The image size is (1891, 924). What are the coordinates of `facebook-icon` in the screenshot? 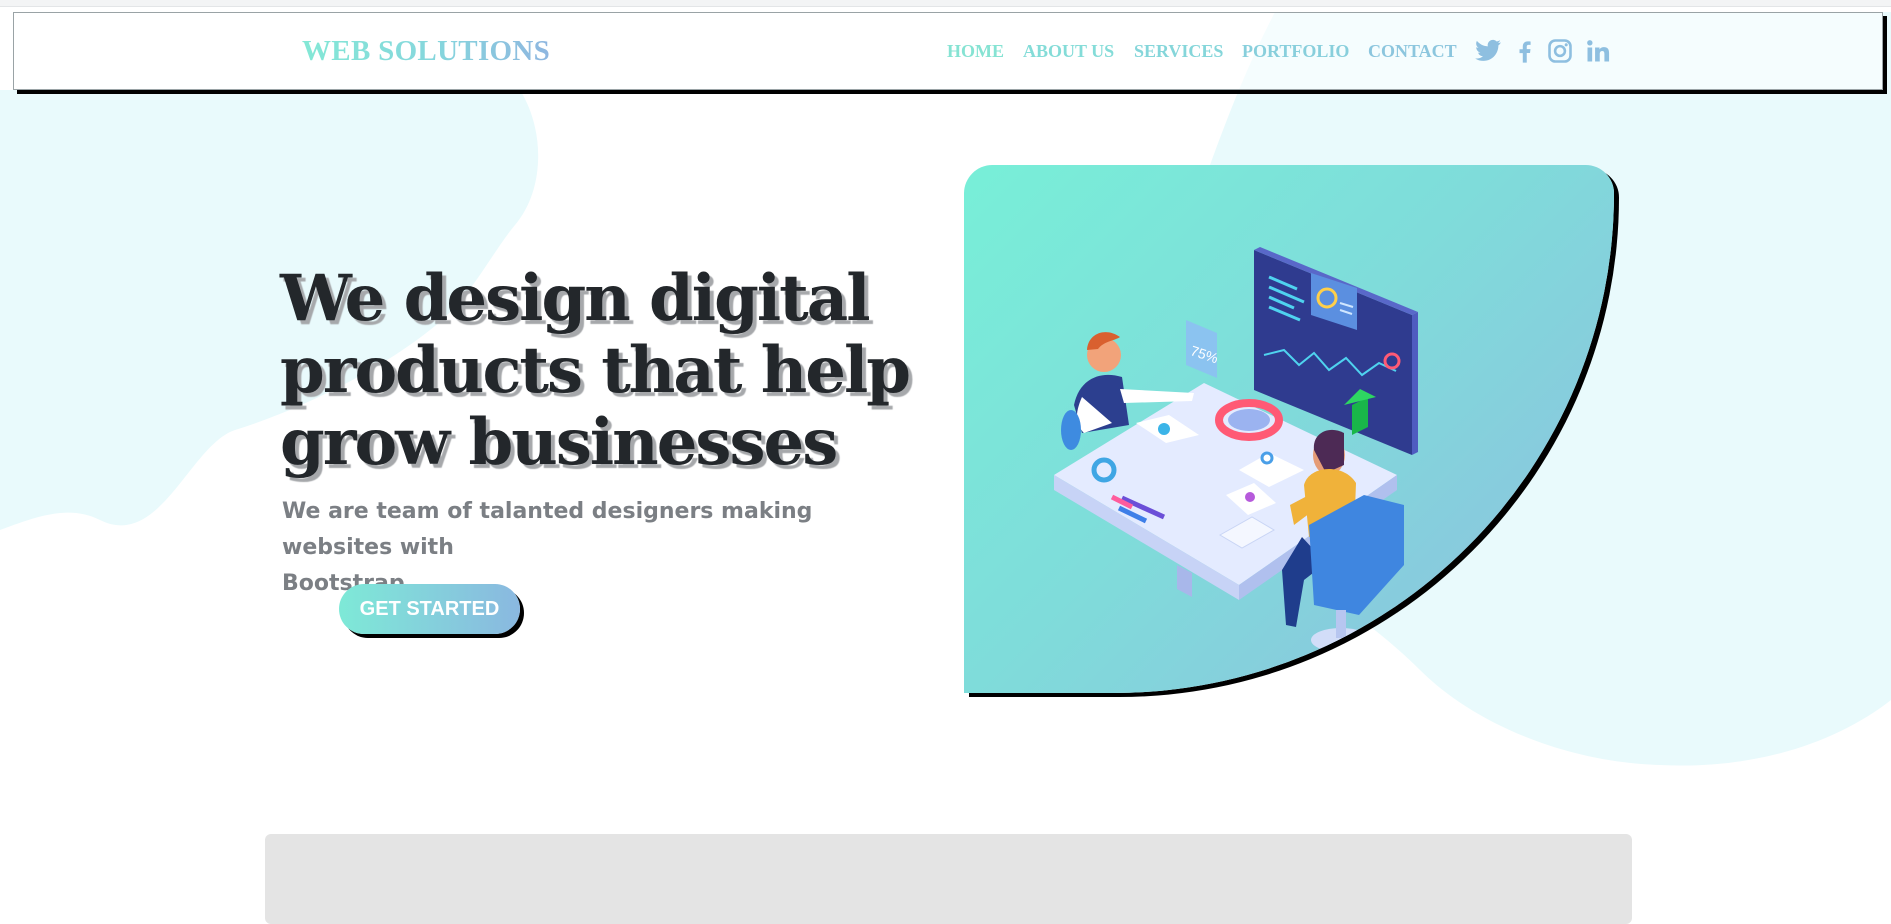 It's located at (1525, 51).